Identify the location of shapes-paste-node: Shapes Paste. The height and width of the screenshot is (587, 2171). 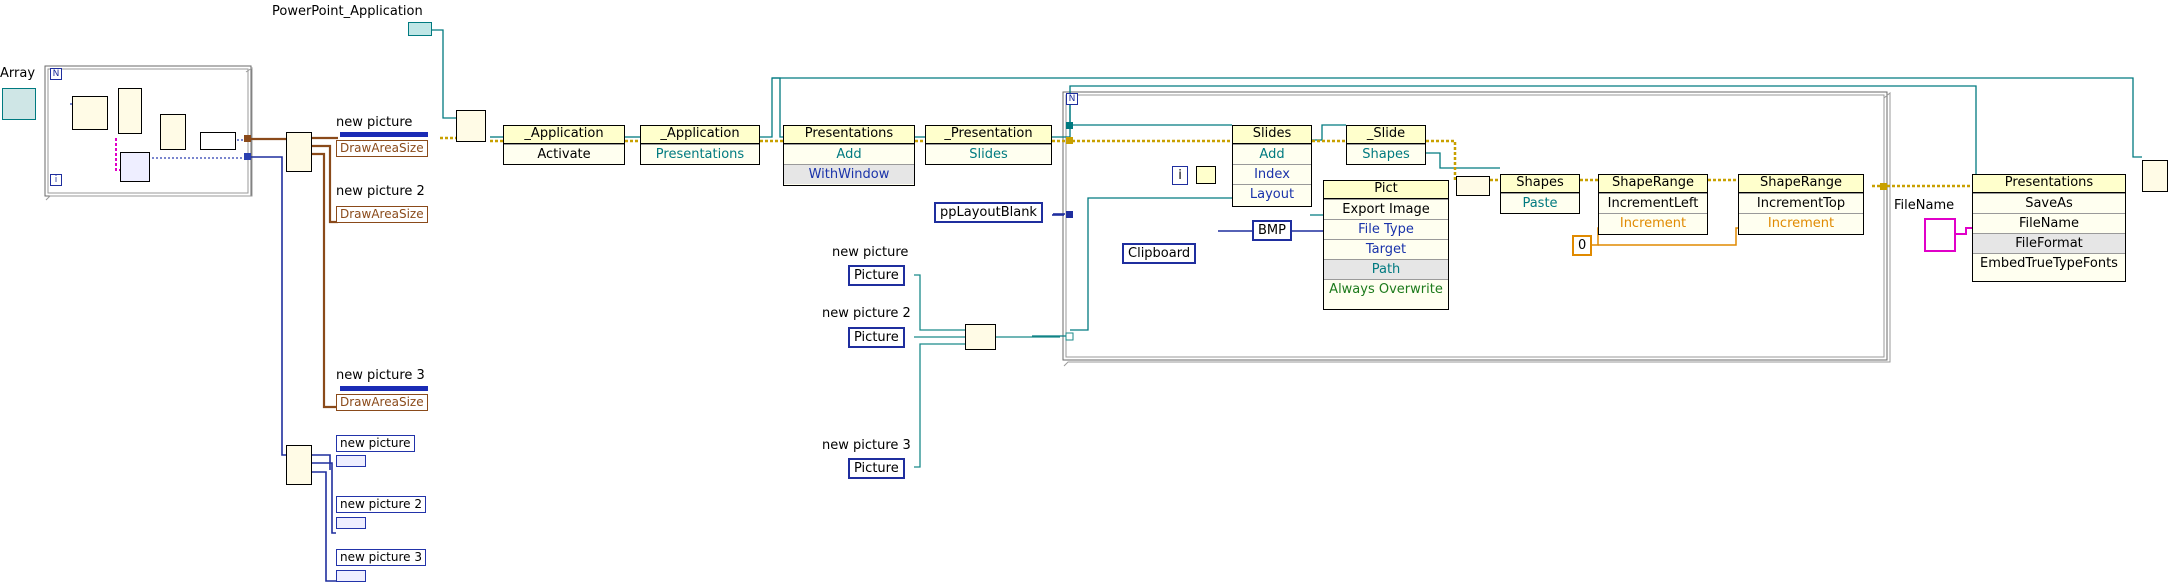
(1540, 194).